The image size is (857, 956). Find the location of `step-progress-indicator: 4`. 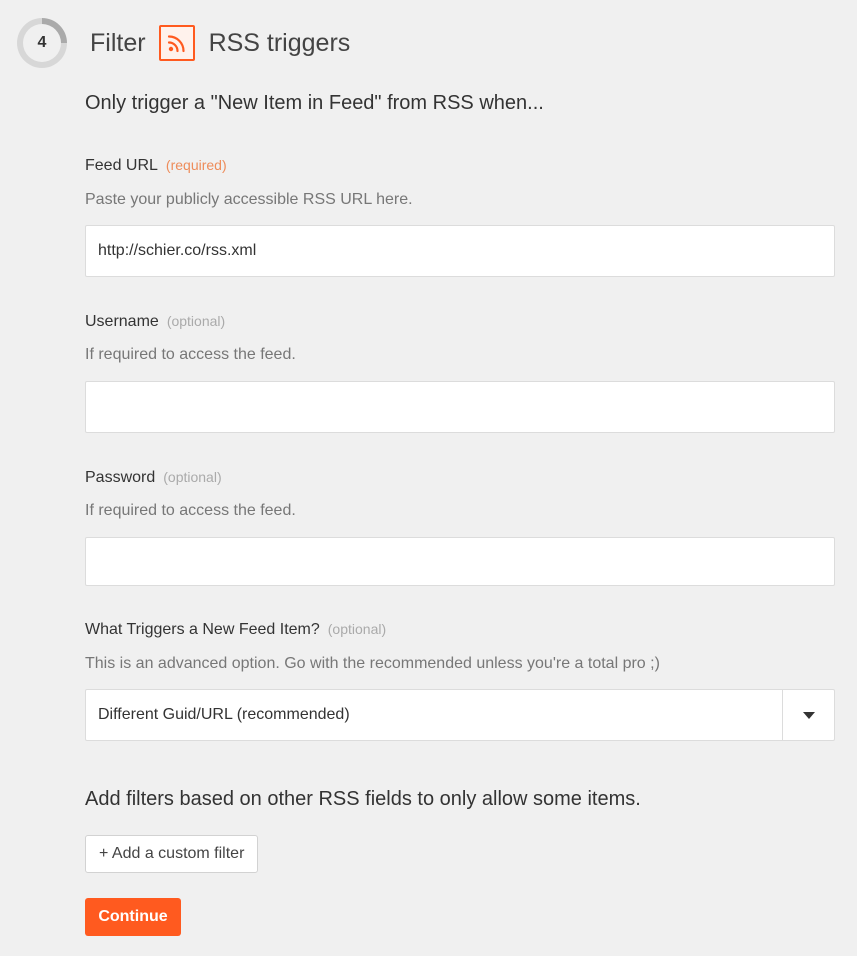

step-progress-indicator: 4 is located at coordinates (42, 43).